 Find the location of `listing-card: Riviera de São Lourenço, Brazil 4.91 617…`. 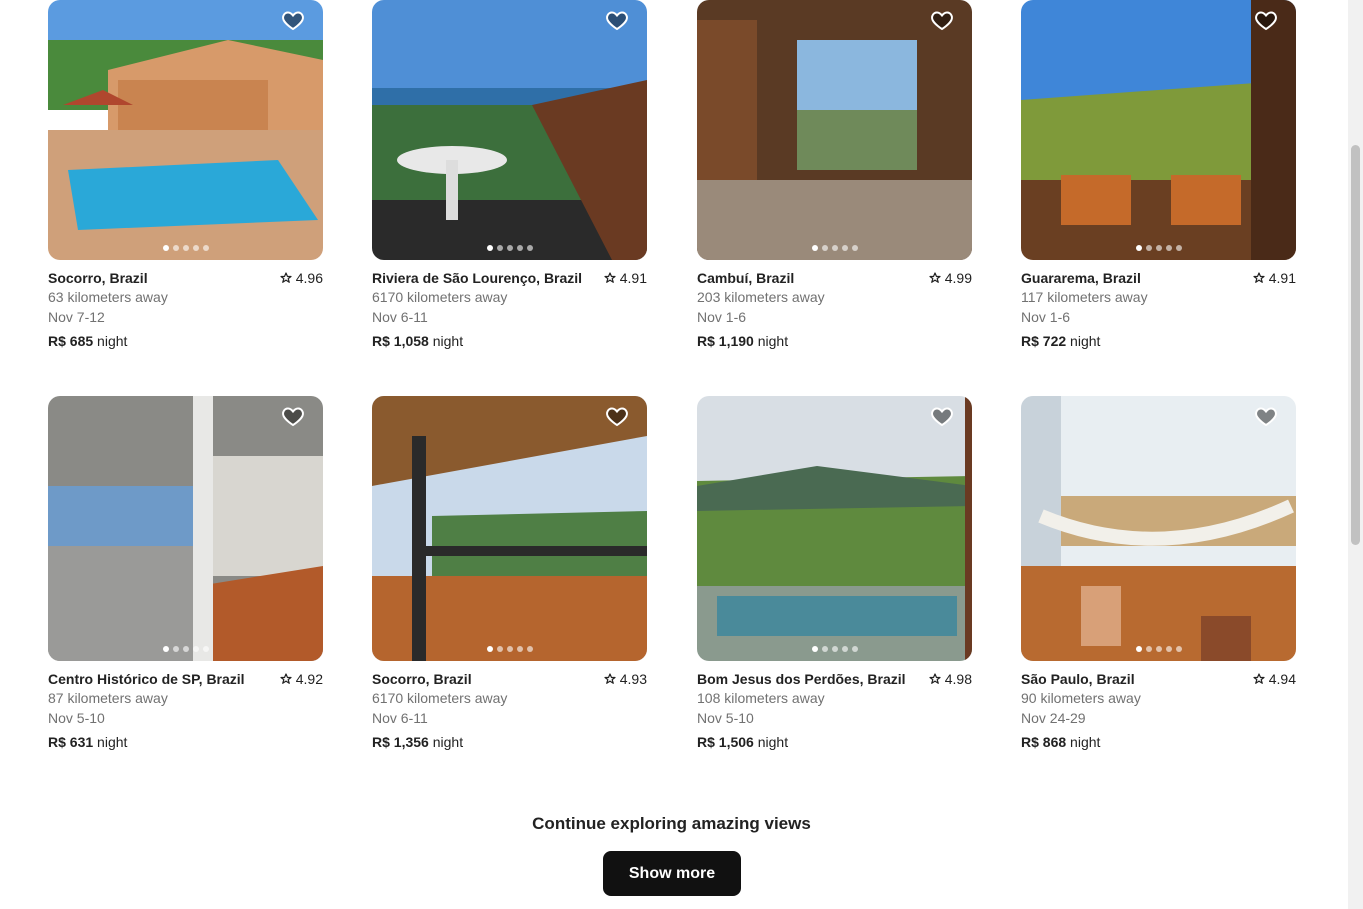

listing-card: Riviera de São Lourenço, Brazil 4.91 617… is located at coordinates (509, 174).